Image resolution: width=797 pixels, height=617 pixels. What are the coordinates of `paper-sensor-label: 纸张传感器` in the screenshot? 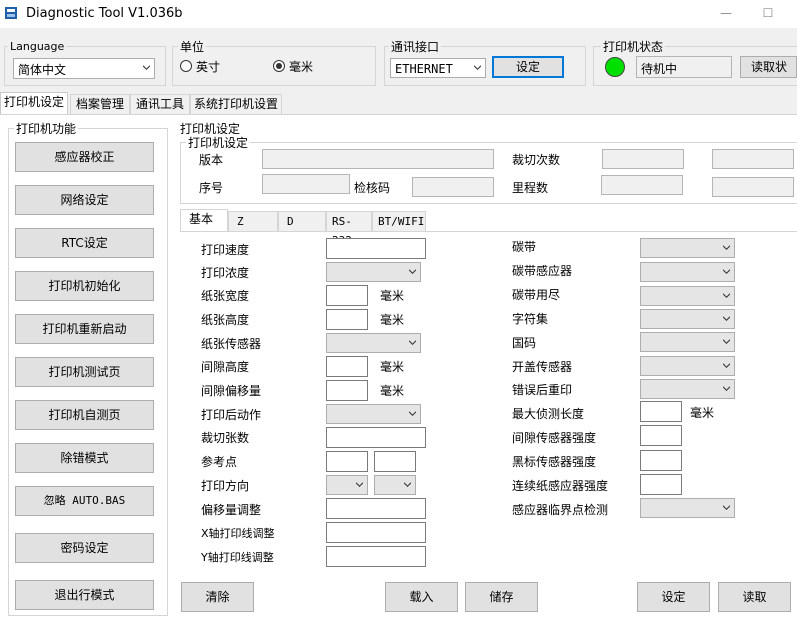 It's located at (231, 344).